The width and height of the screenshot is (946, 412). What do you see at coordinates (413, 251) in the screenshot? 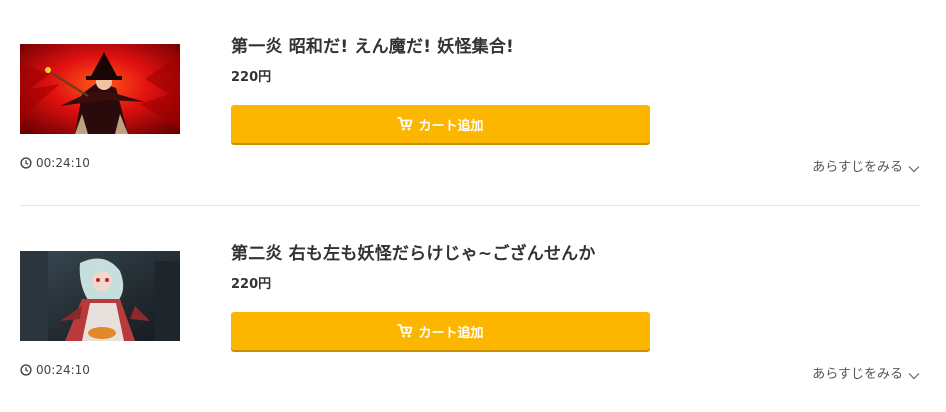
I see `episode-title: 第二炎 右も左も妖怪だらけじゃ~ござんせんか` at bounding box center [413, 251].